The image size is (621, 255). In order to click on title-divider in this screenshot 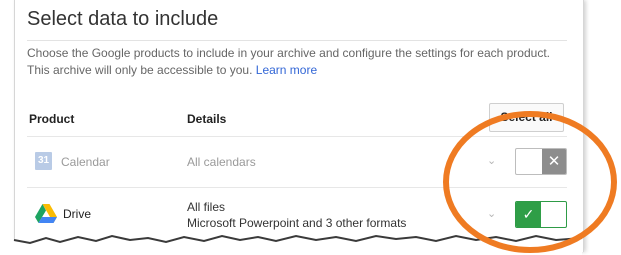, I will do `click(297, 40)`.